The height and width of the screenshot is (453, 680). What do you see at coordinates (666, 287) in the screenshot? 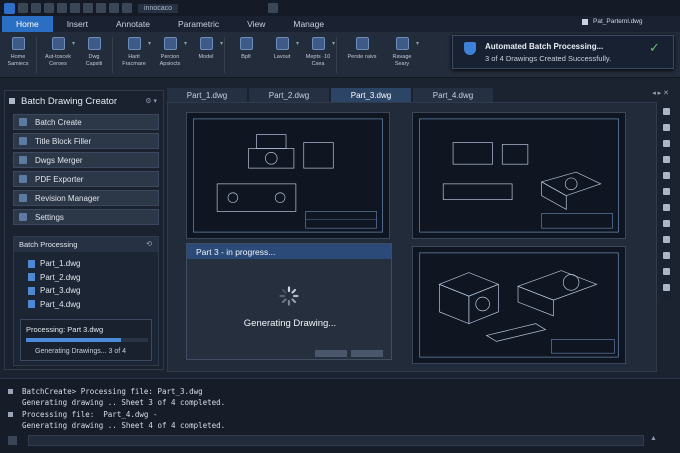
I see `more-icon` at bounding box center [666, 287].